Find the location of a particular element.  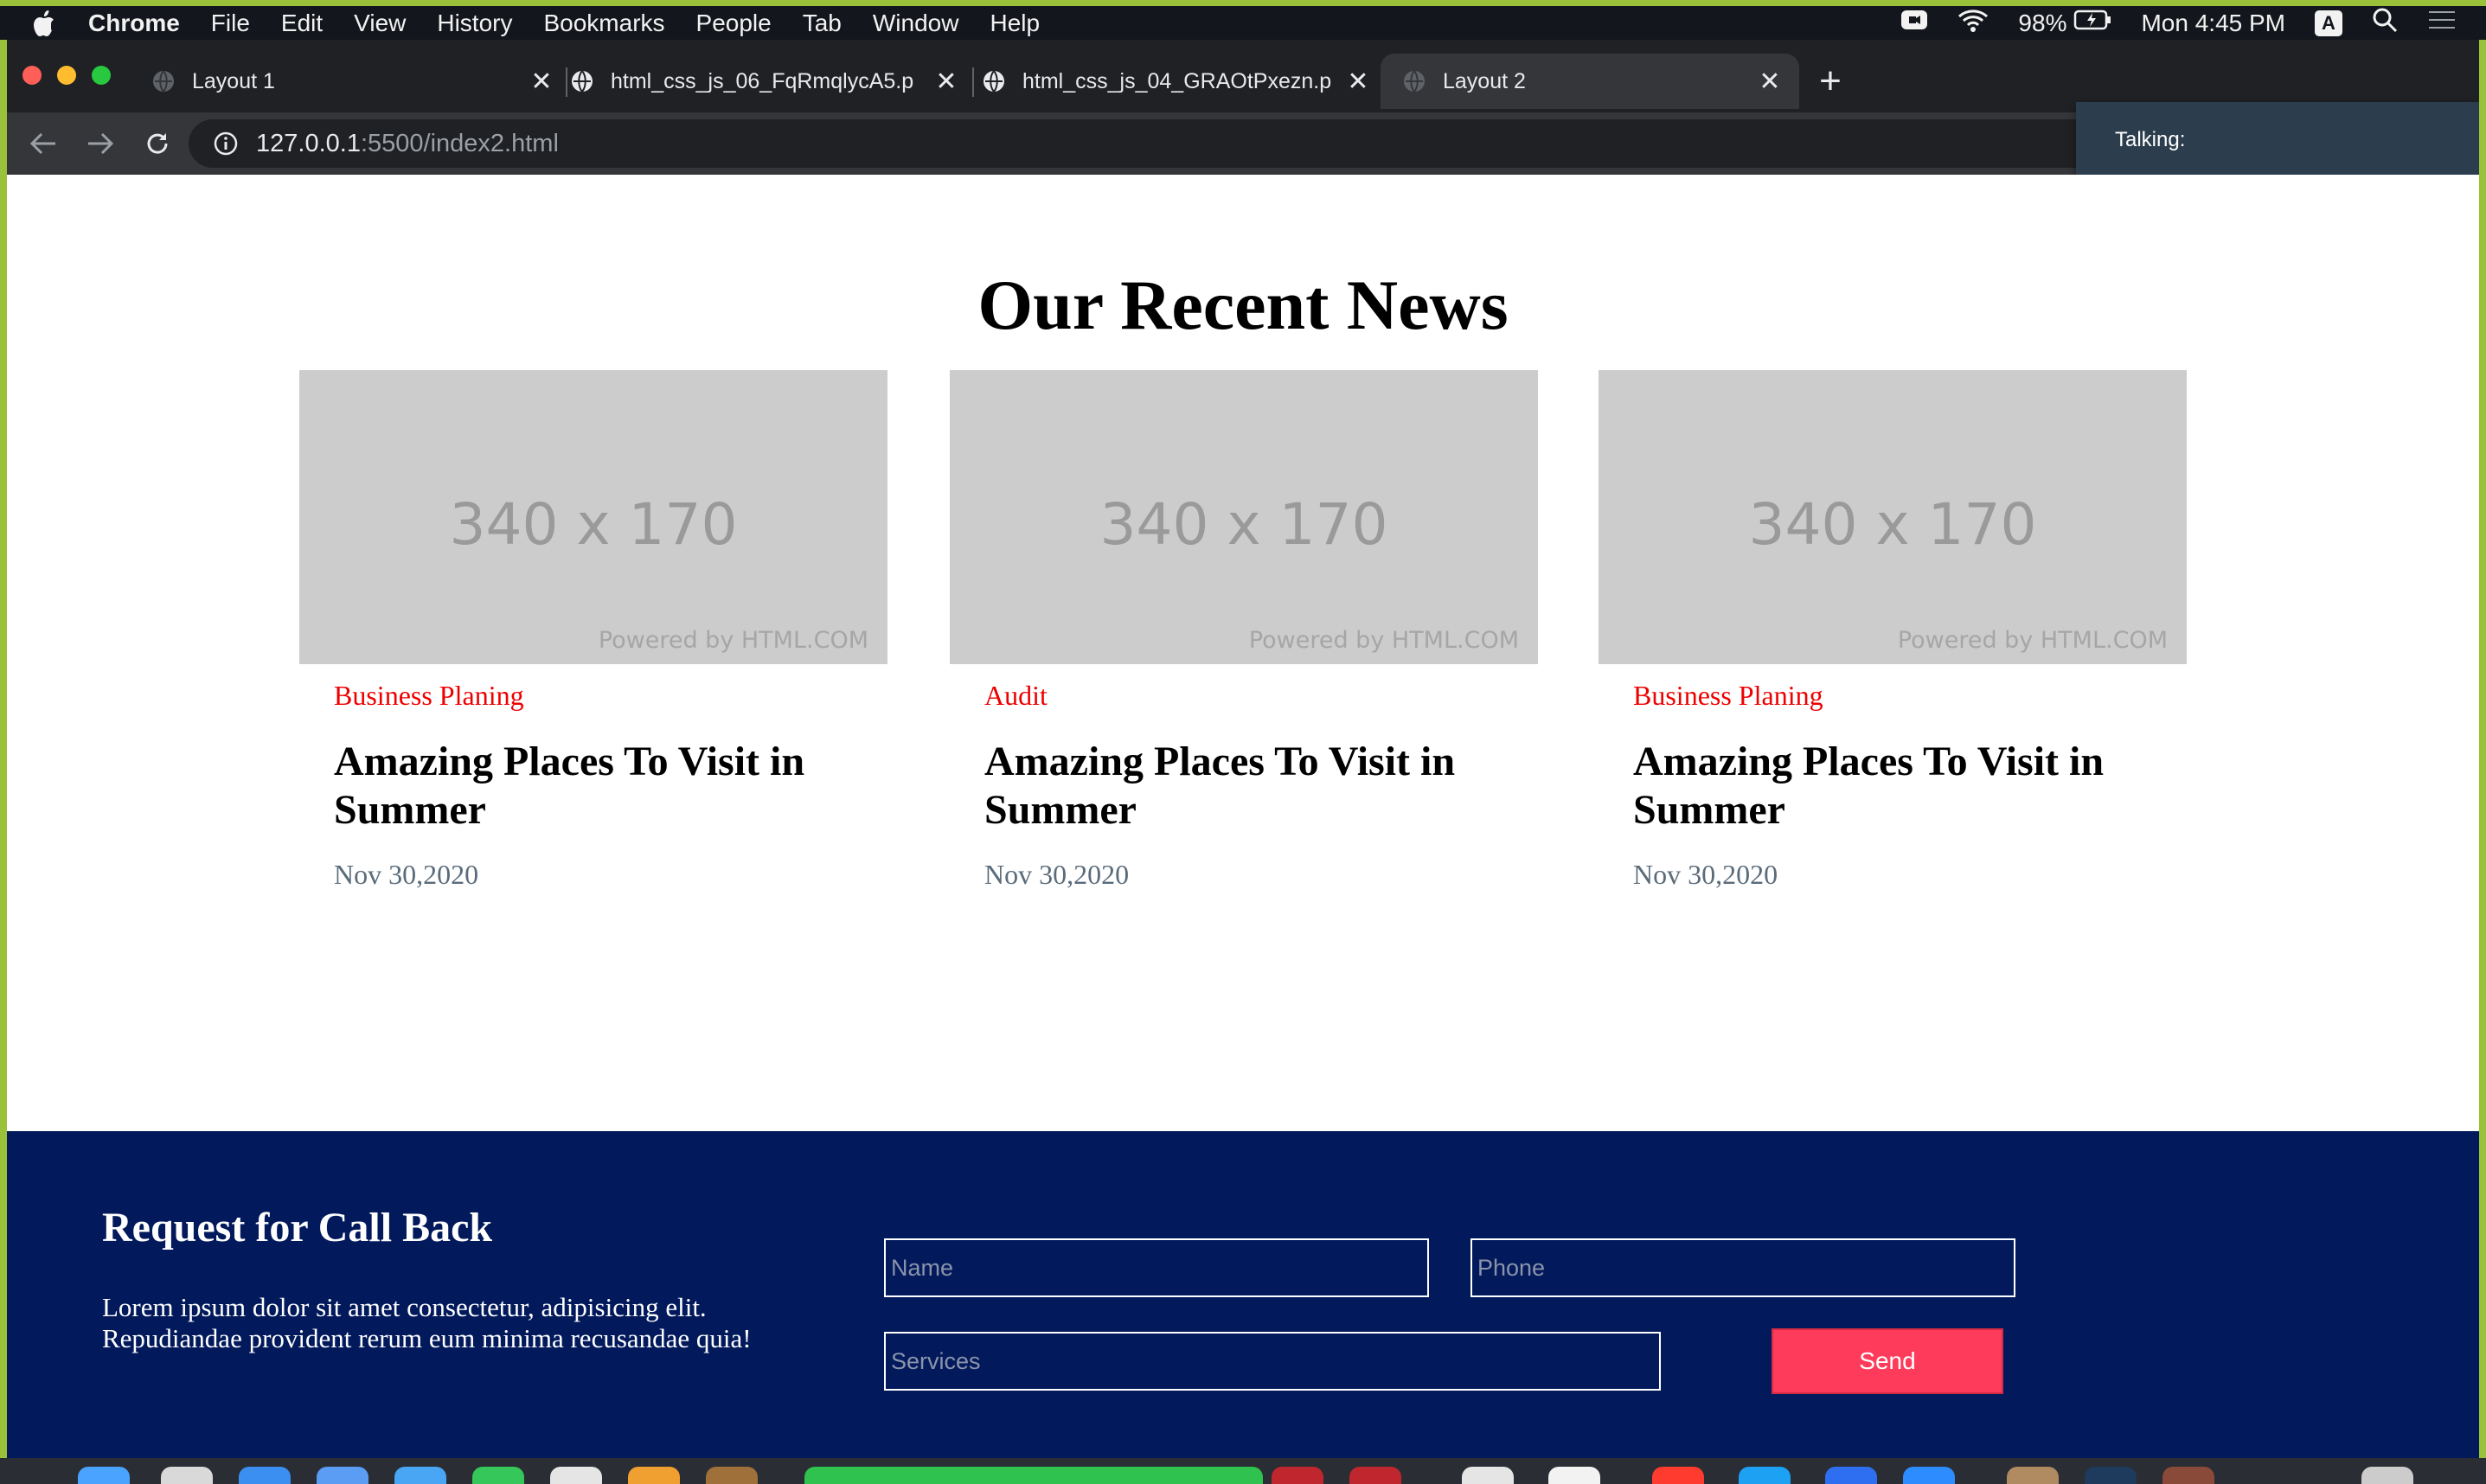

send-button: Send is located at coordinates (1888, 1361).